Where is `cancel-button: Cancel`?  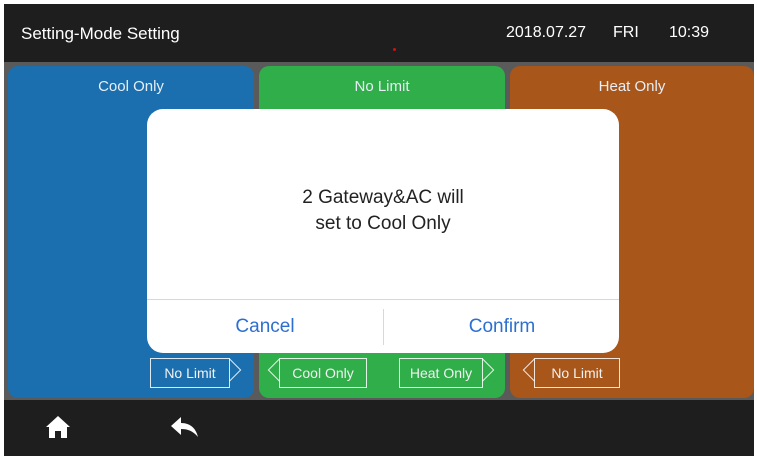 cancel-button: Cancel is located at coordinates (265, 326).